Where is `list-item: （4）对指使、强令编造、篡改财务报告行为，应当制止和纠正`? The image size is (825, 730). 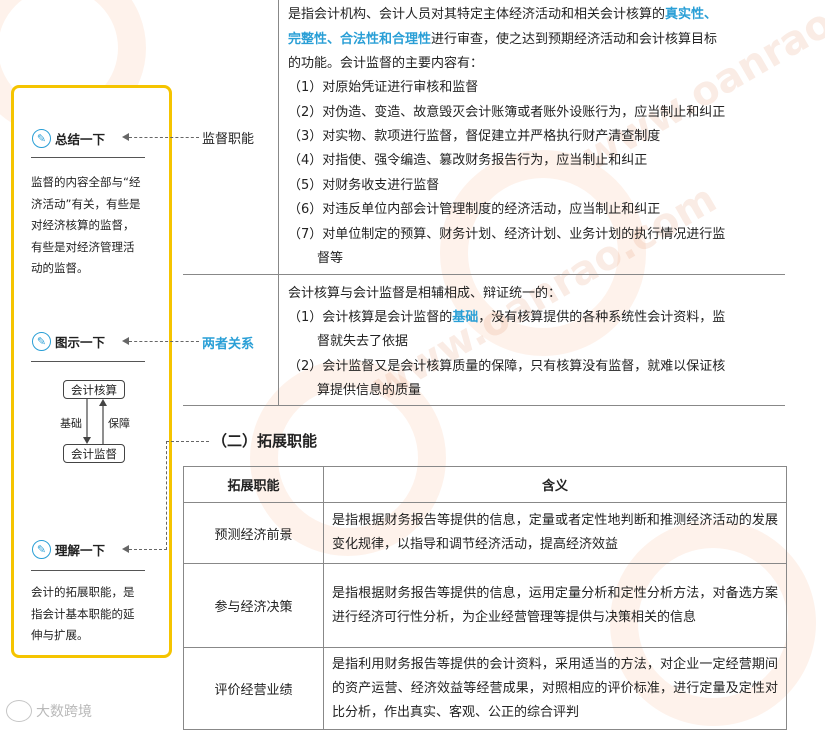
list-item: （4）对指使、强令编造、篡改财务报告行为，应当制止和纠正 is located at coordinates (468, 160).